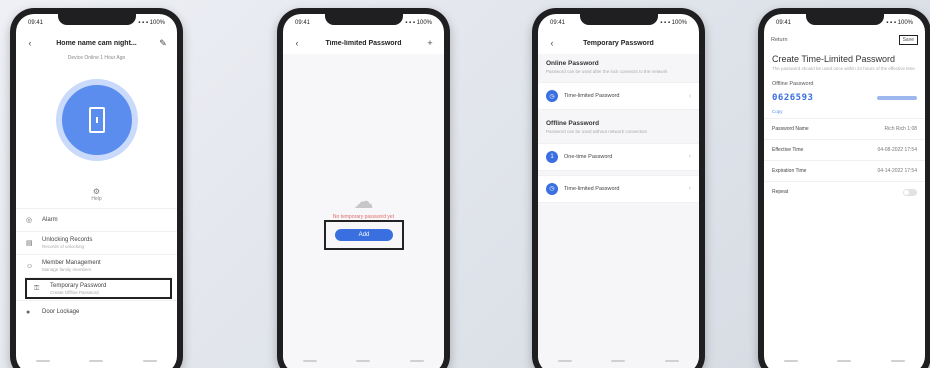 The image size is (930, 368). Describe the element at coordinates (29, 243) in the screenshot. I see `records-icon: ▤` at that location.